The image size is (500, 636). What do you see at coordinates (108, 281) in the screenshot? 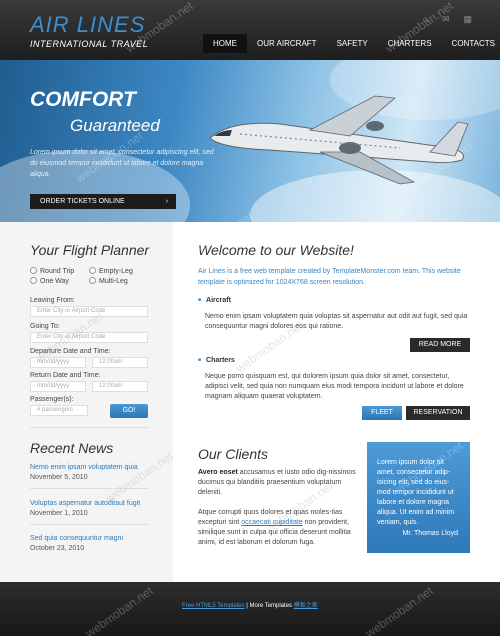
I see `radio-multi-leg: Multi-Leg` at bounding box center [108, 281].